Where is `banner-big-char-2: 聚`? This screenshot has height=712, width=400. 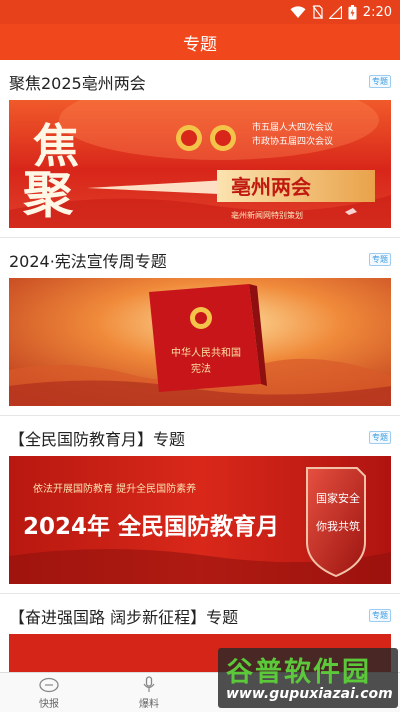
banner-big-char-2: 聚 is located at coordinates (48, 195).